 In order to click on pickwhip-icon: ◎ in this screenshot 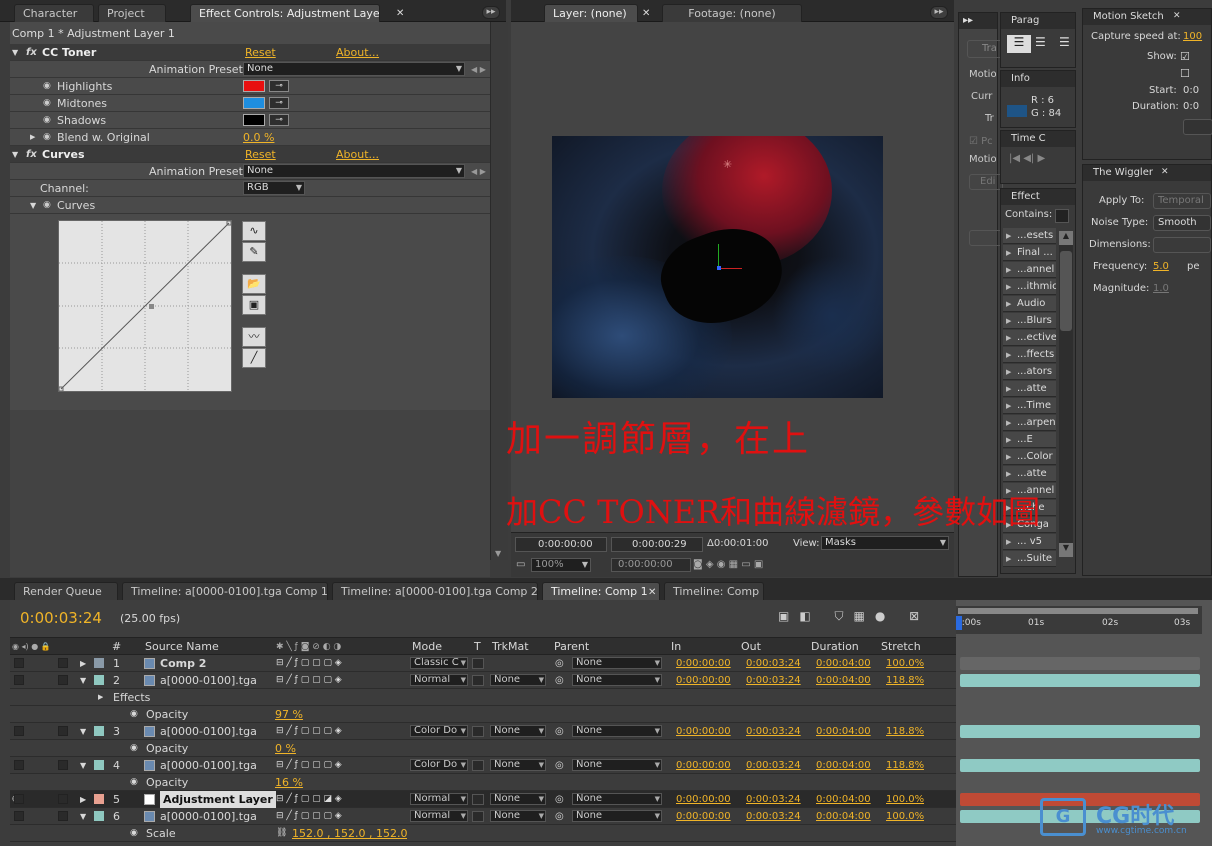, I will do `click(559, 765)`.